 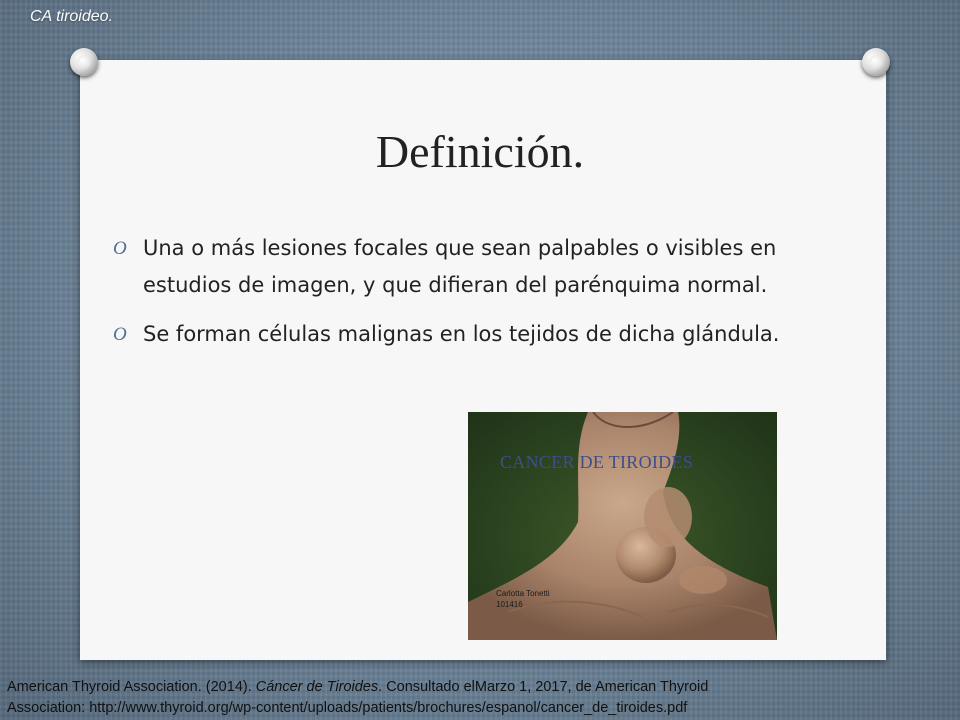 What do you see at coordinates (509, 604) in the screenshot?
I see `photo-credit-id: 101416` at bounding box center [509, 604].